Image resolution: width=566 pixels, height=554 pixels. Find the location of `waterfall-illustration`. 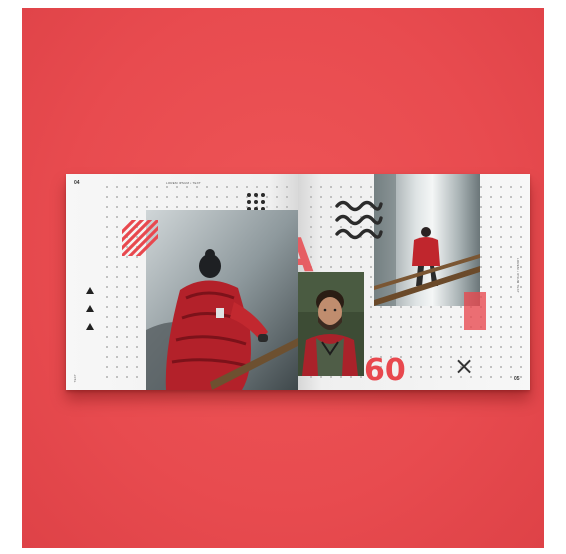

waterfall-illustration is located at coordinates (427, 240).